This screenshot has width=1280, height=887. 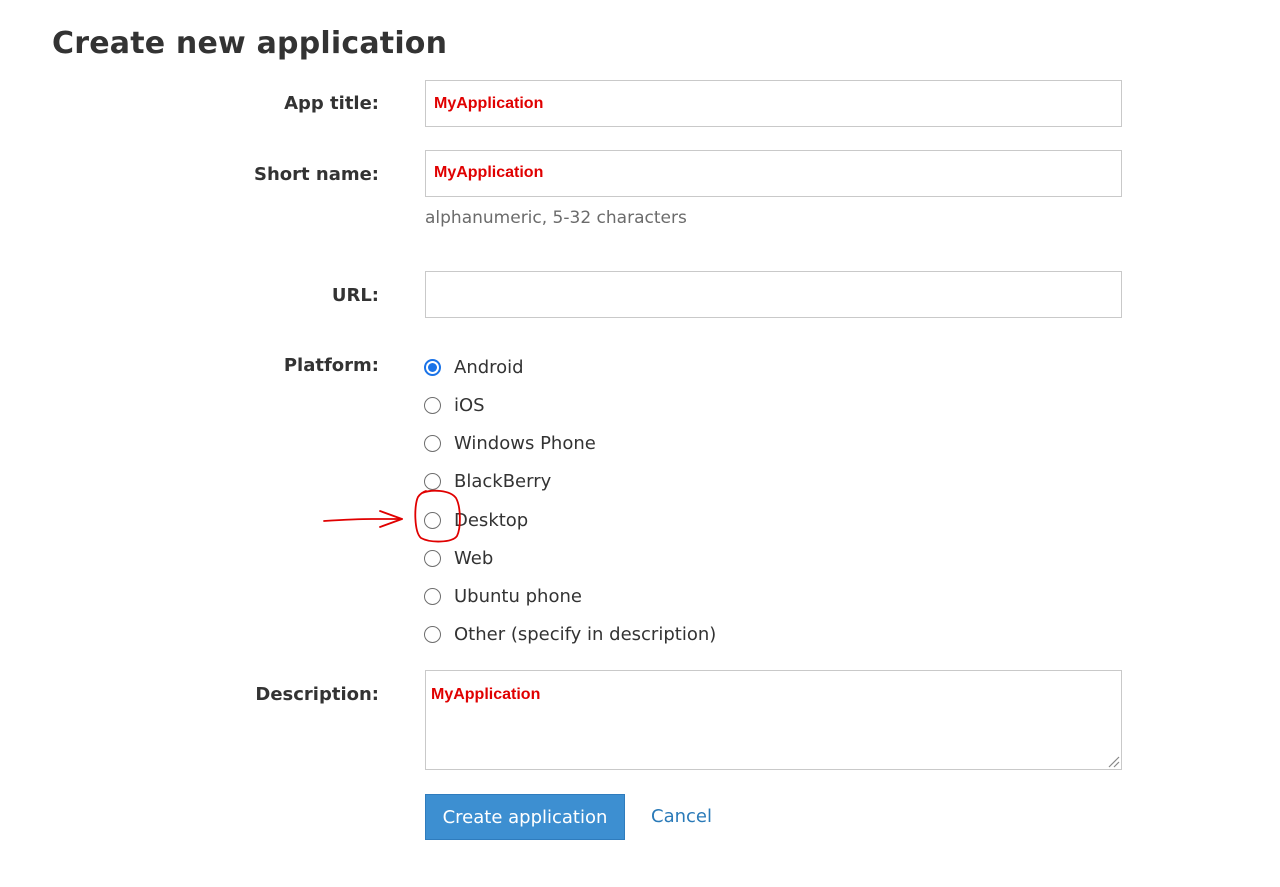 What do you see at coordinates (486, 694) in the screenshot?
I see `description-value: MyApplication` at bounding box center [486, 694].